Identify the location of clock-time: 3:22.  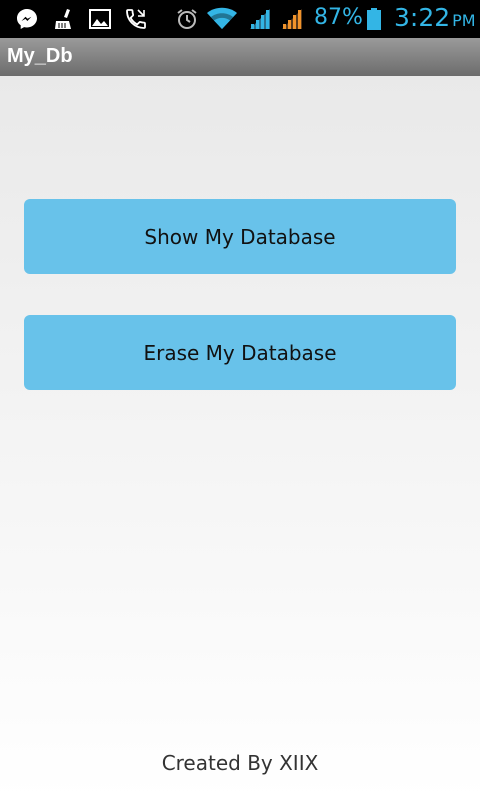
(422, 17).